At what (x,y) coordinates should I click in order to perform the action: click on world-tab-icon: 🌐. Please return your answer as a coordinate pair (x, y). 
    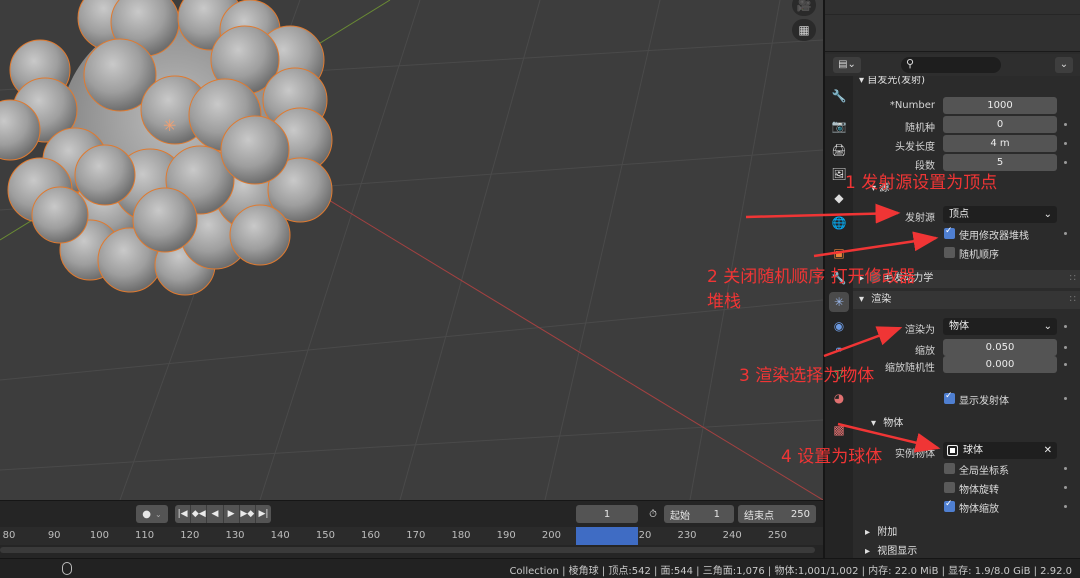
    Looking at the image, I should click on (839, 223).